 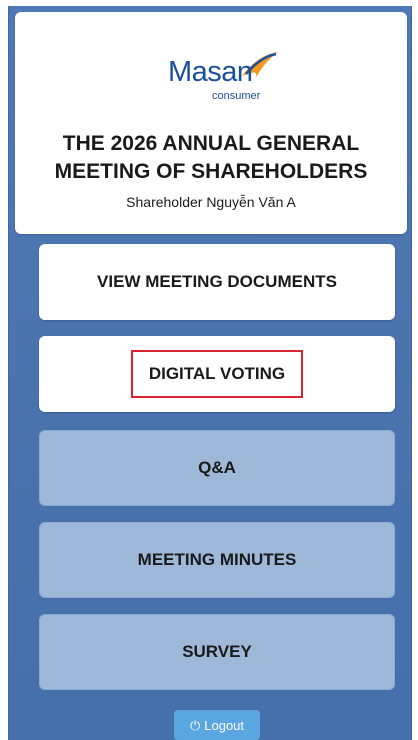 I want to click on power-icon: ⏻, so click(x=195, y=725).